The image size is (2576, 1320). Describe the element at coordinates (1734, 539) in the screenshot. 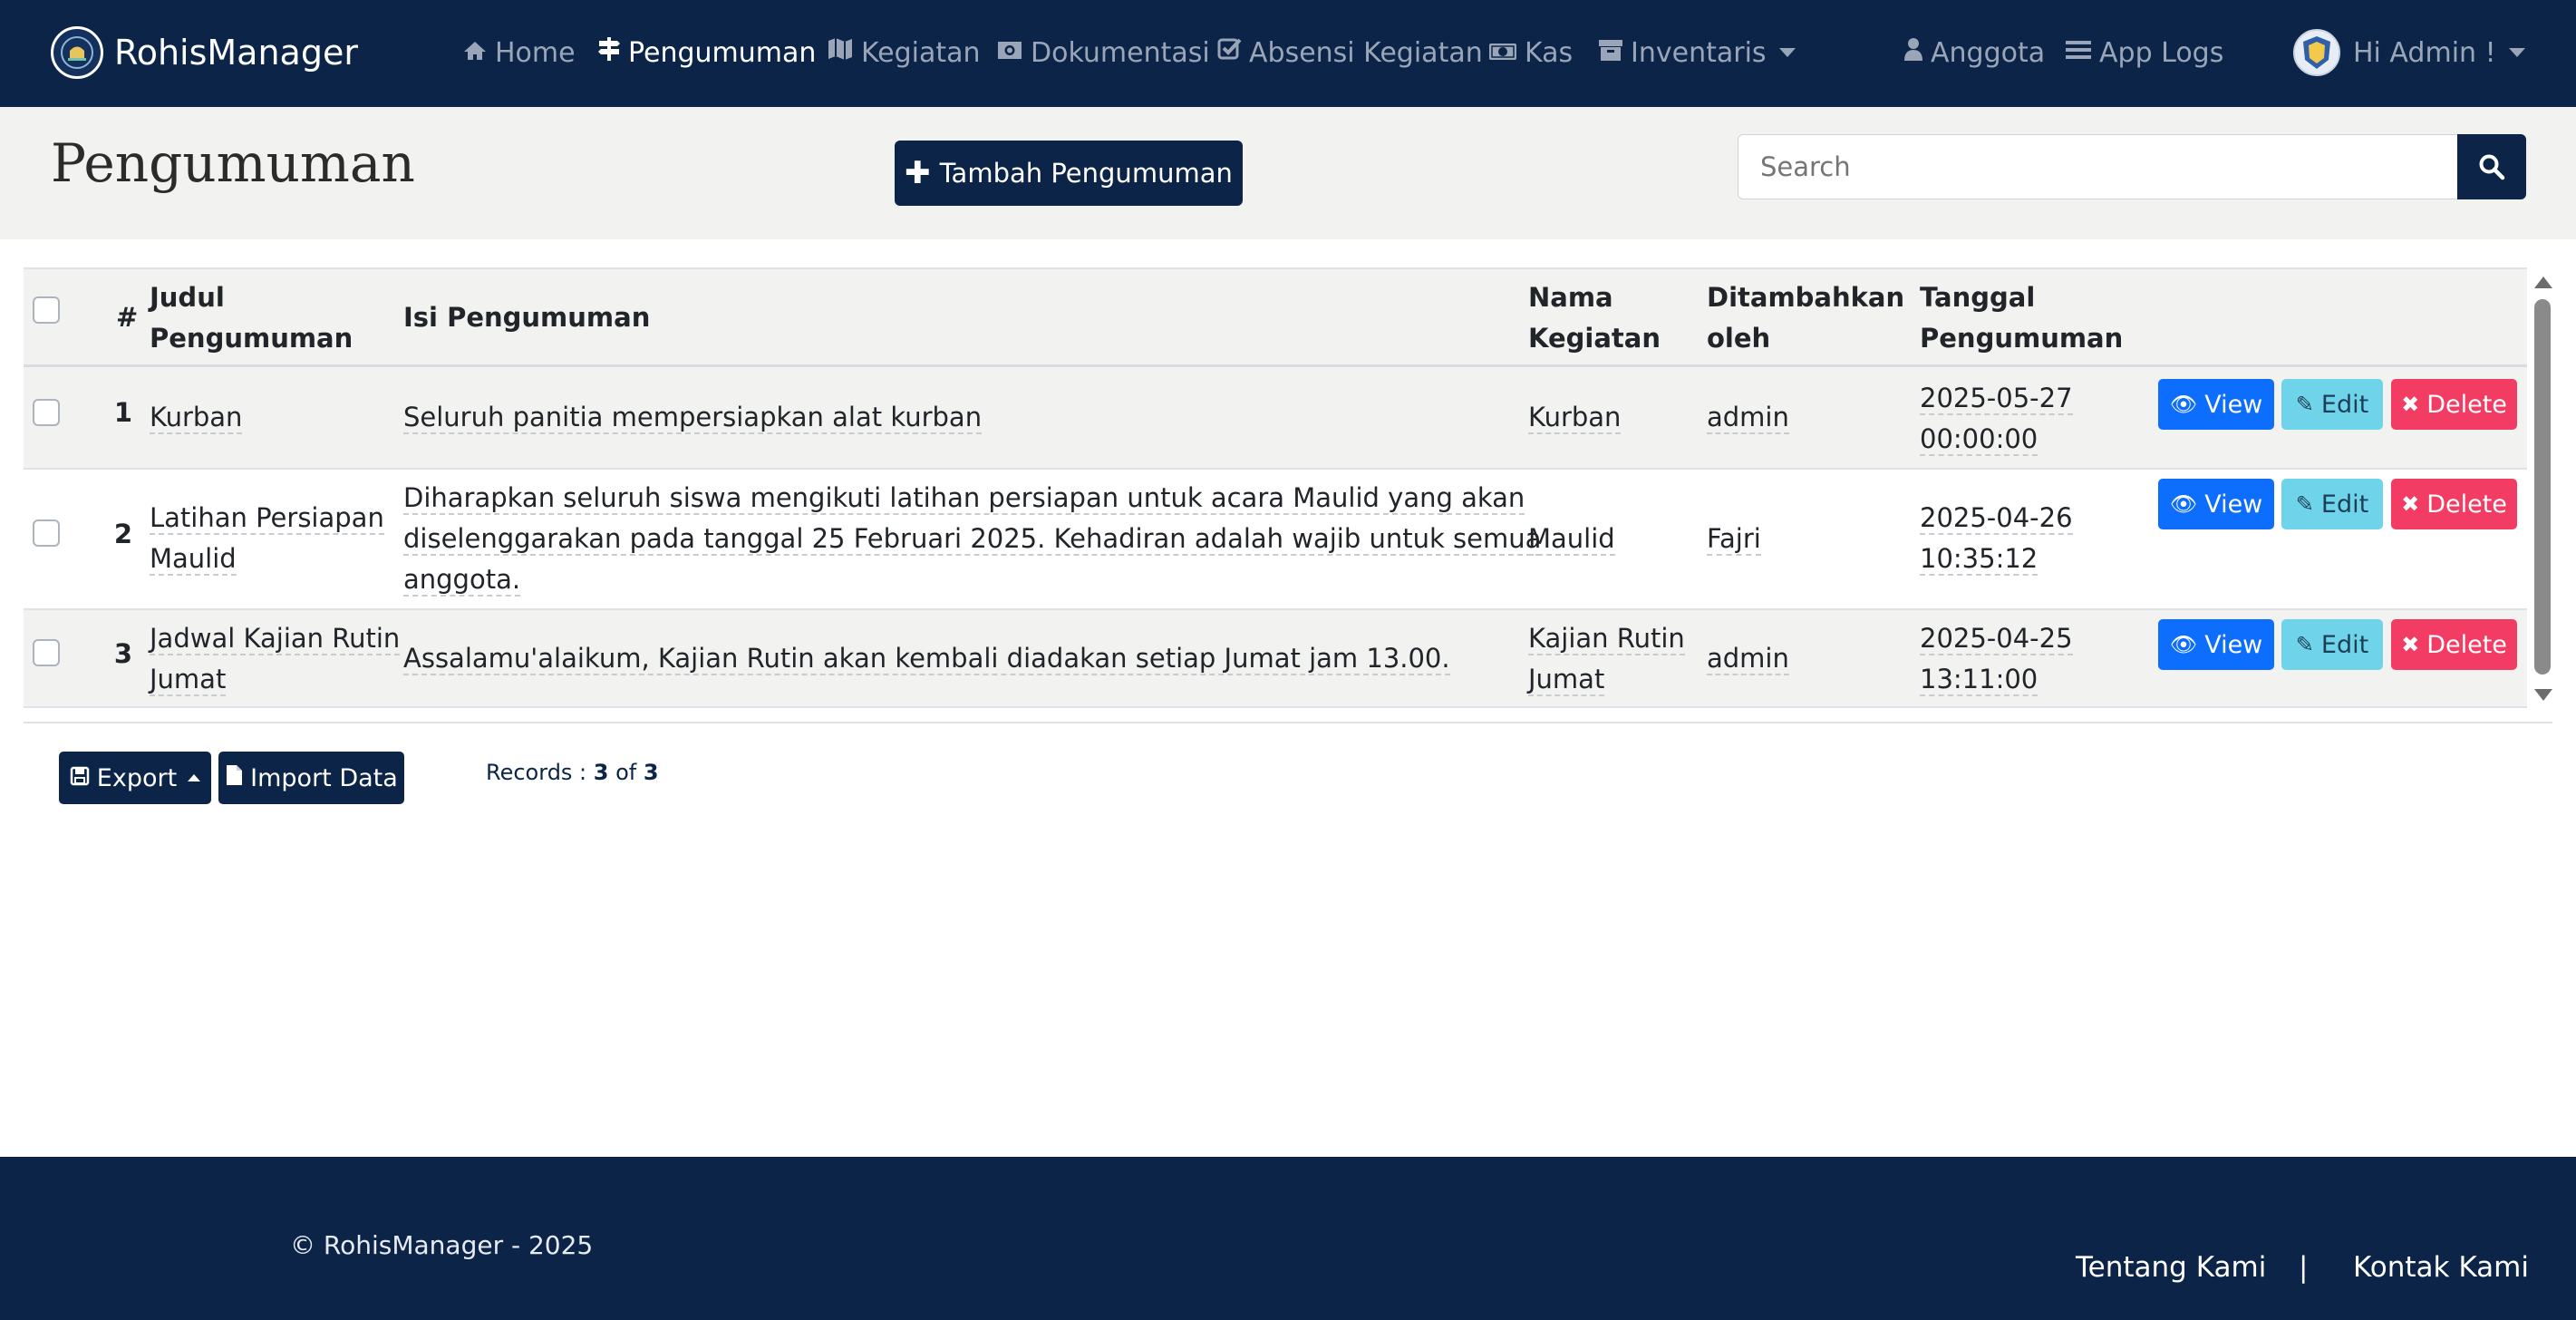

I see `row-ditambahkan-oleh: Fajri` at that location.